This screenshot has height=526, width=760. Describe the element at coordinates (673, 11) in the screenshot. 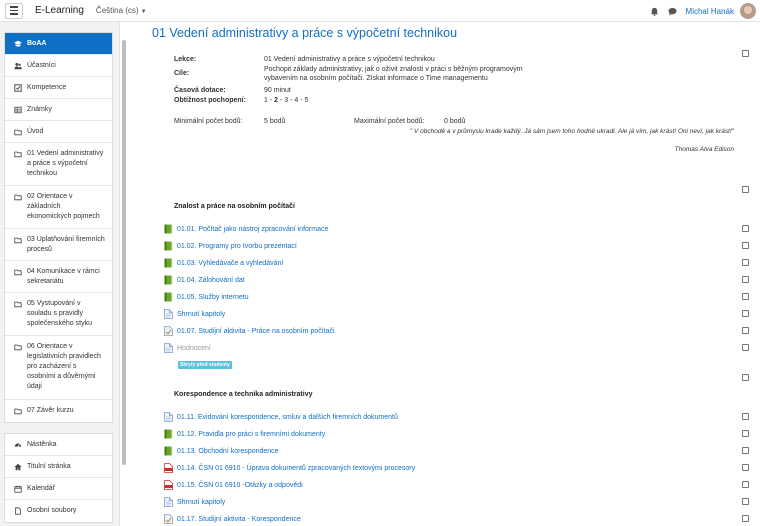

I see `message-icon` at that location.